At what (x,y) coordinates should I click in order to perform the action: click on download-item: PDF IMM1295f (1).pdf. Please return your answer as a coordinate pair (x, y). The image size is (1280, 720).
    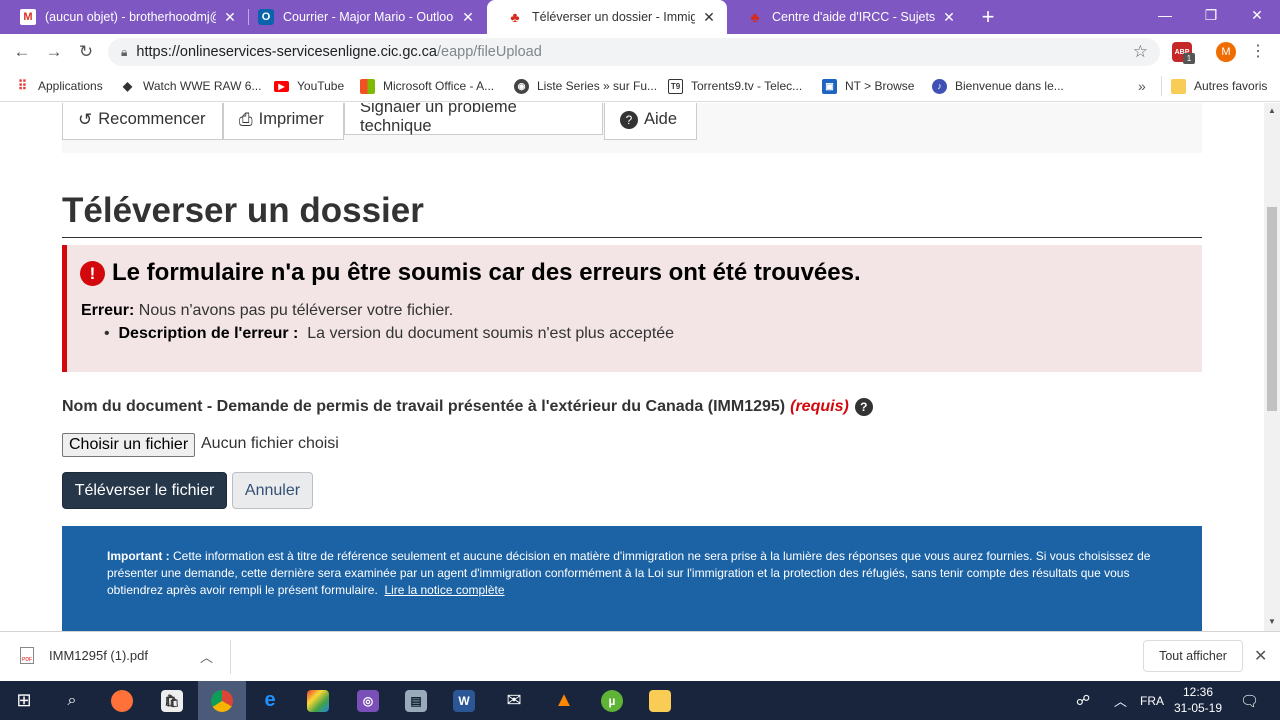
    Looking at the image, I should click on (84, 655).